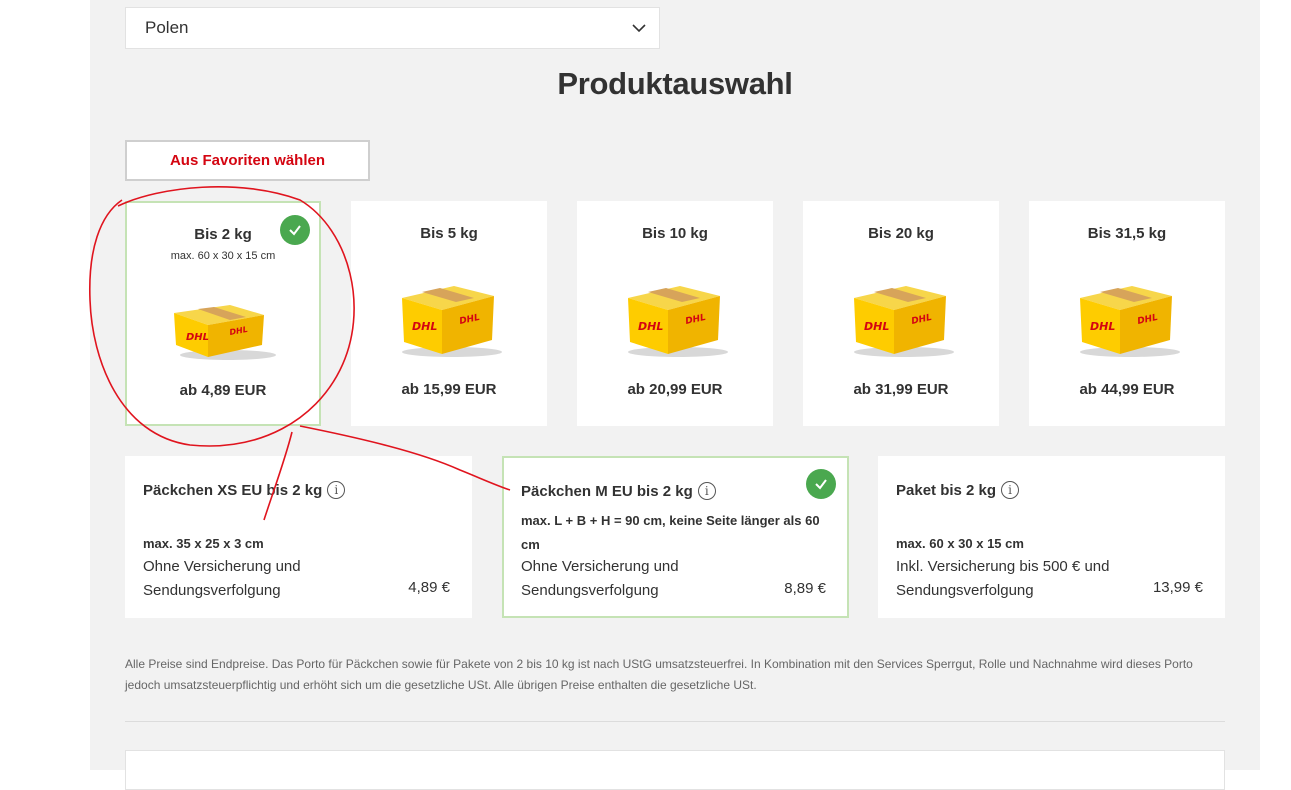 The width and height of the screenshot is (1291, 790). What do you see at coordinates (223, 256) in the screenshot?
I see `weight-card-dimensions: max. 60 x 30 x 15 cm` at bounding box center [223, 256].